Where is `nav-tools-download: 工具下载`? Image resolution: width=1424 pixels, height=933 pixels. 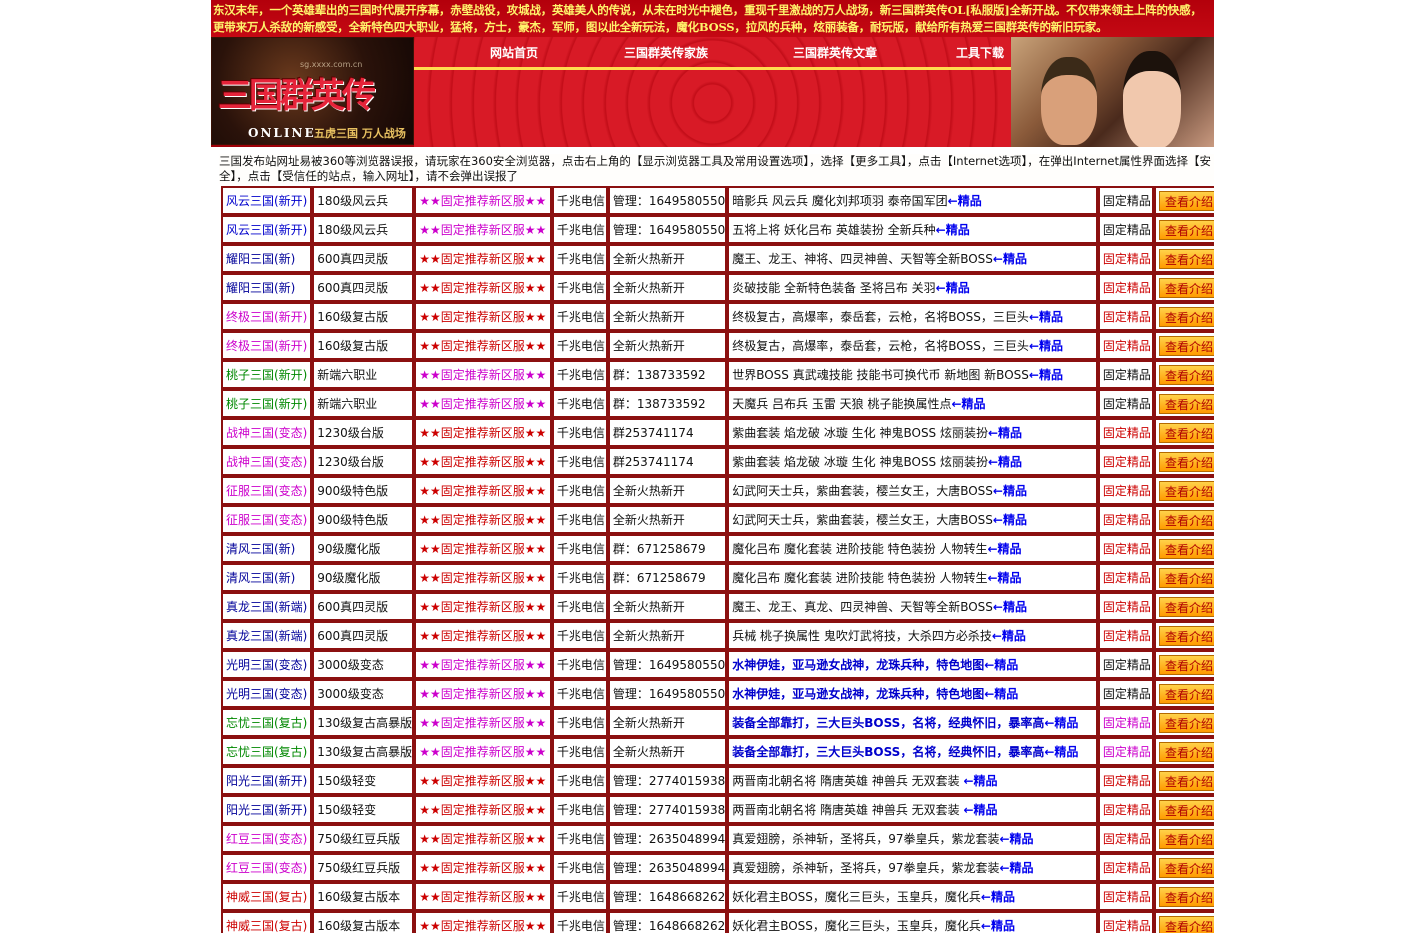
nav-tools-download: 工具下载 is located at coordinates (980, 52).